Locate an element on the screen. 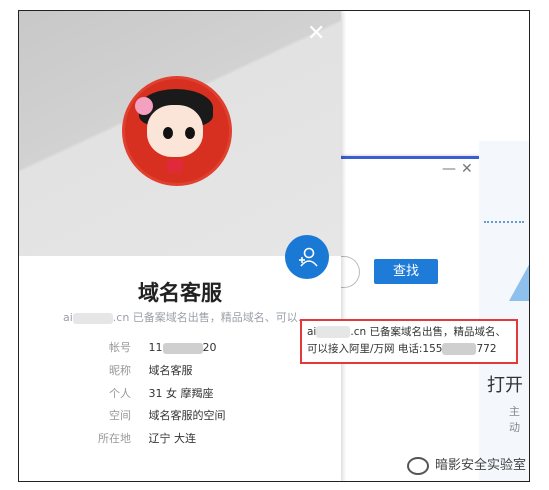 The width and height of the screenshot is (549, 490). field-value: 域名客服 is located at coordinates (170, 370).